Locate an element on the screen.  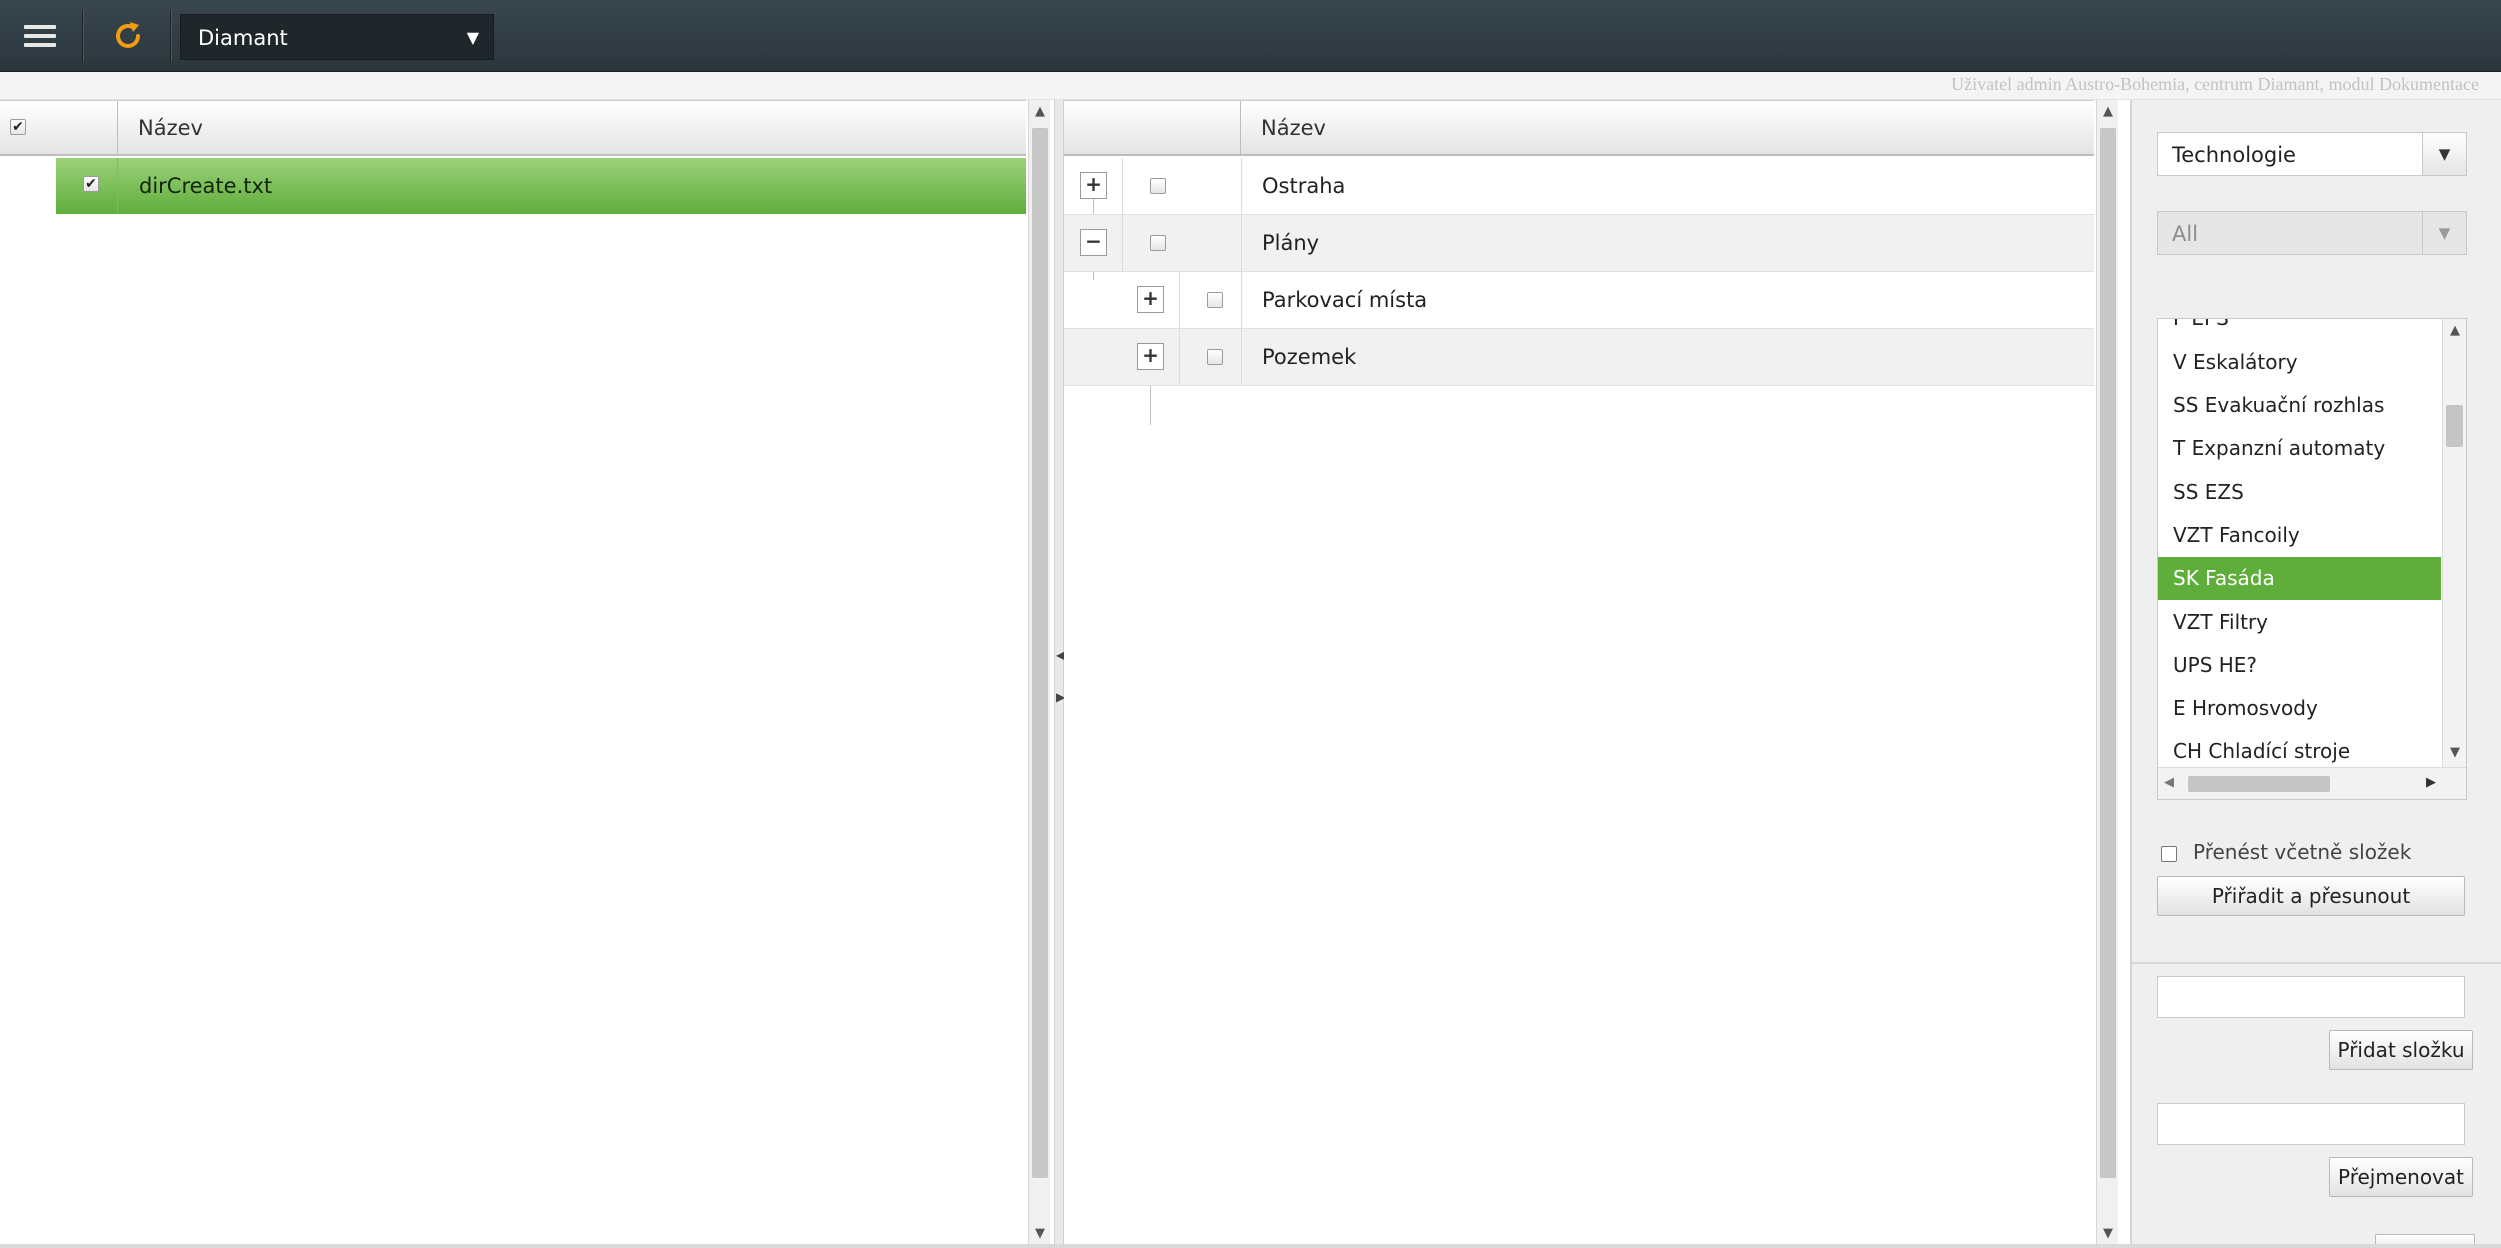
rename-button: Přejmenovat is located at coordinates (2401, 1177).